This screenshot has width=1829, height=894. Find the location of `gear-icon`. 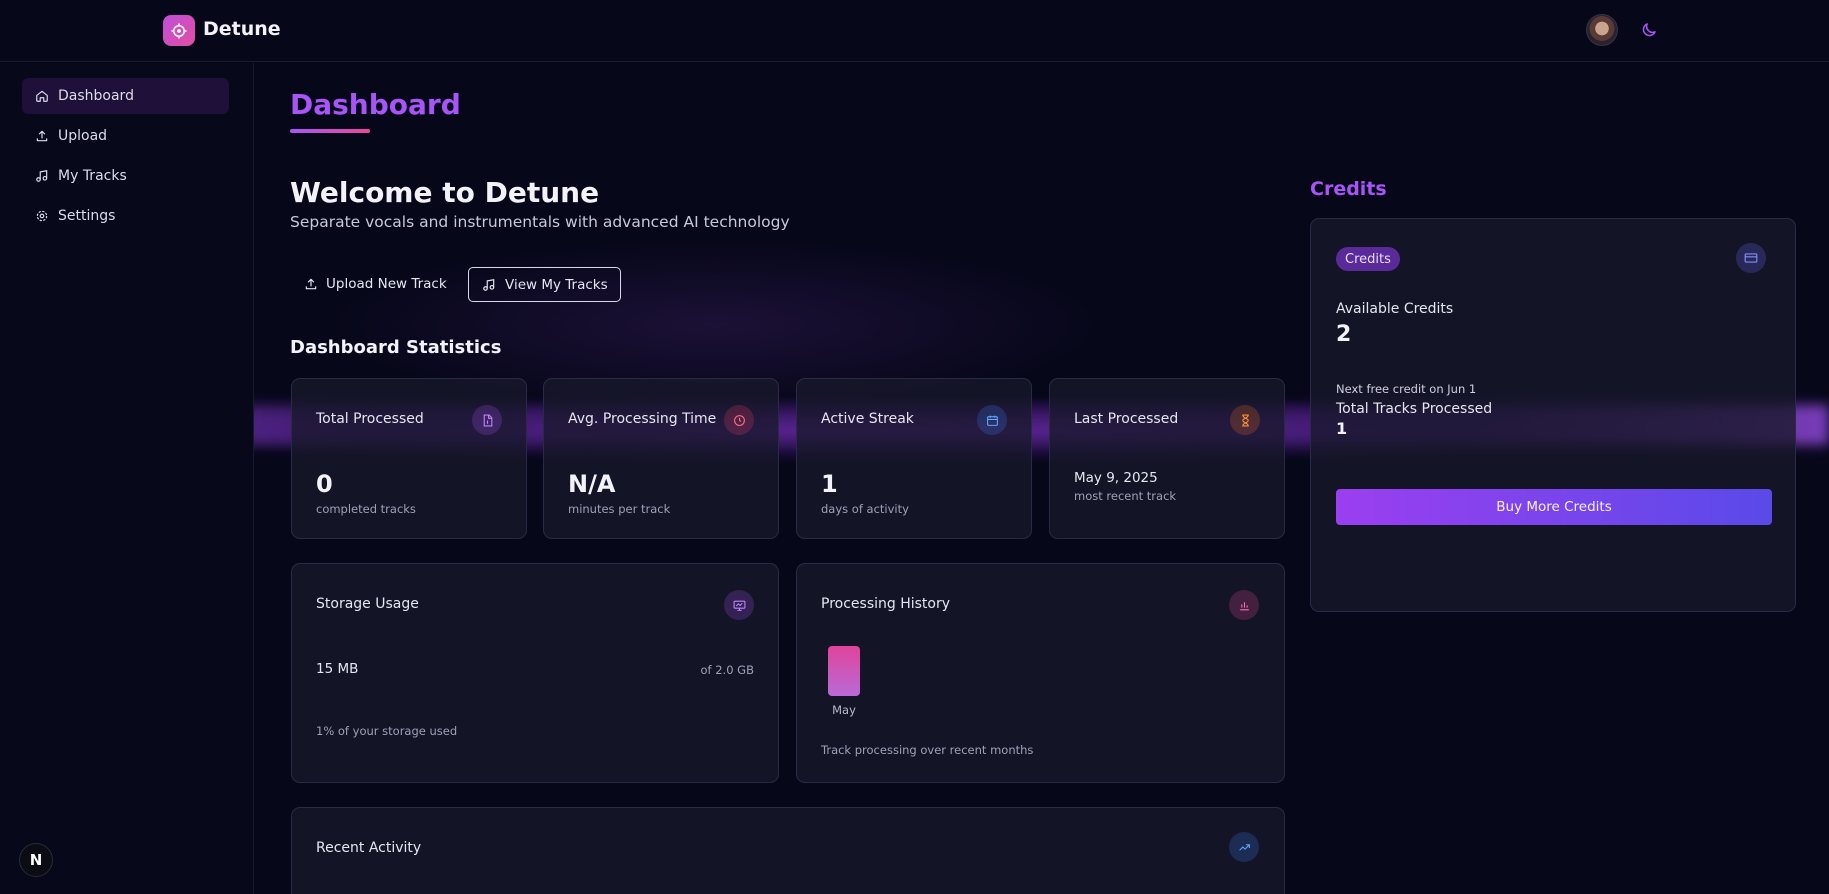

gear-icon is located at coordinates (42, 216).